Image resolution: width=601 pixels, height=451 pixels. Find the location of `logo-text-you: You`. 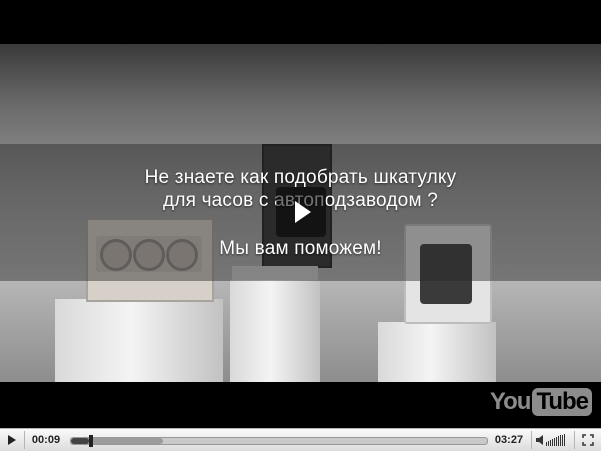

logo-text-you: You is located at coordinates (510, 401).